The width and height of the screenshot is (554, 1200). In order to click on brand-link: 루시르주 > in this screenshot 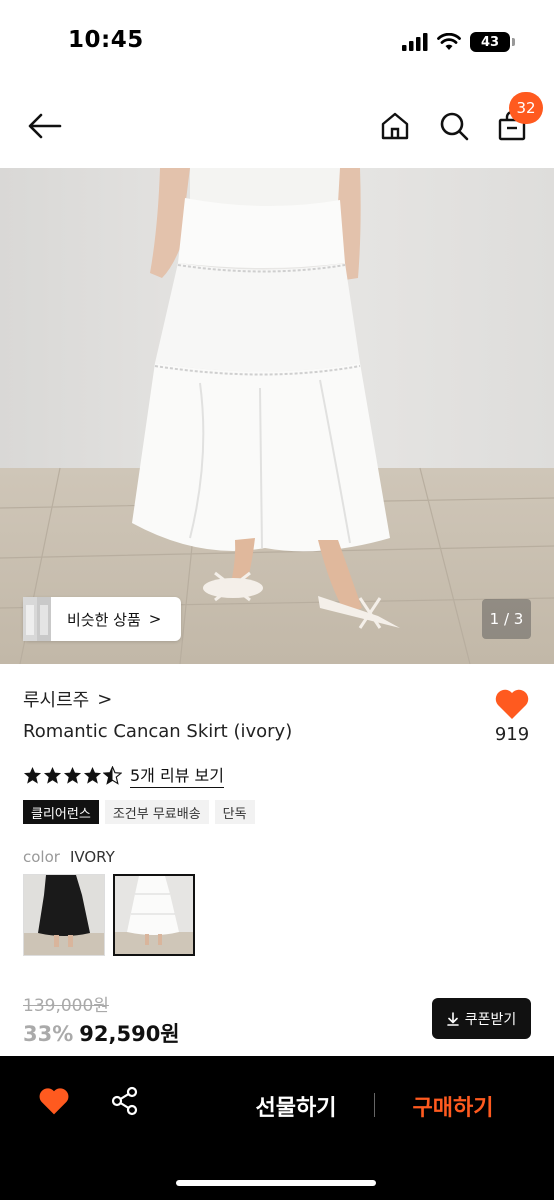, I will do `click(67, 699)`.